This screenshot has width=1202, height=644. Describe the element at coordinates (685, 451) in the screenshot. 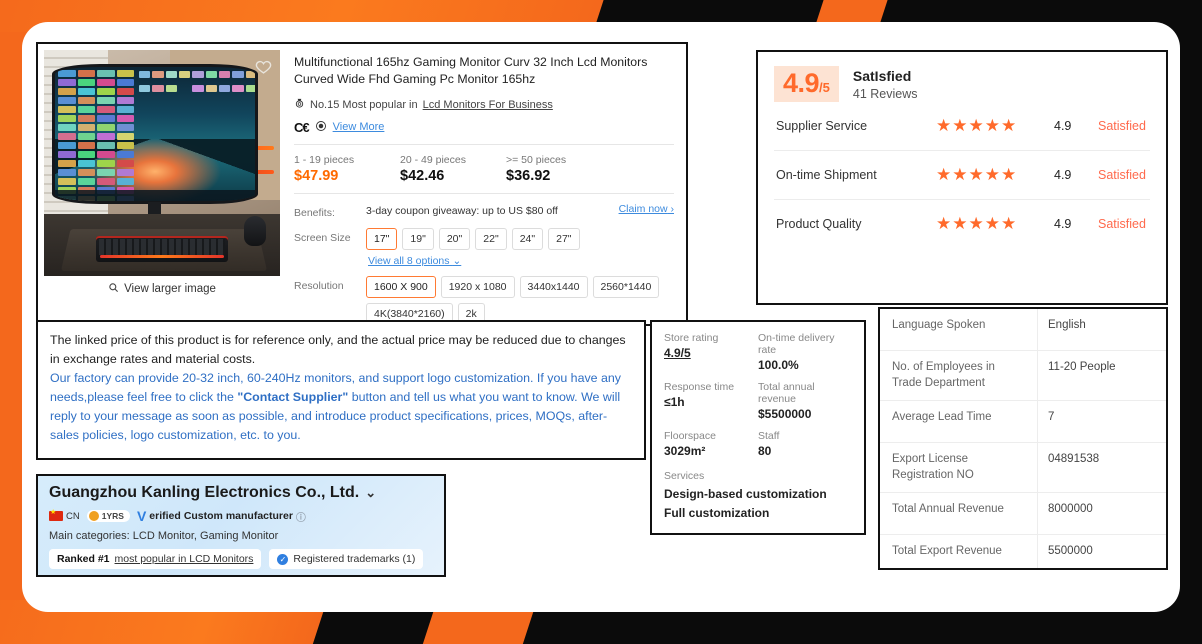

I see `floorspace-value: 3029m²` at that location.